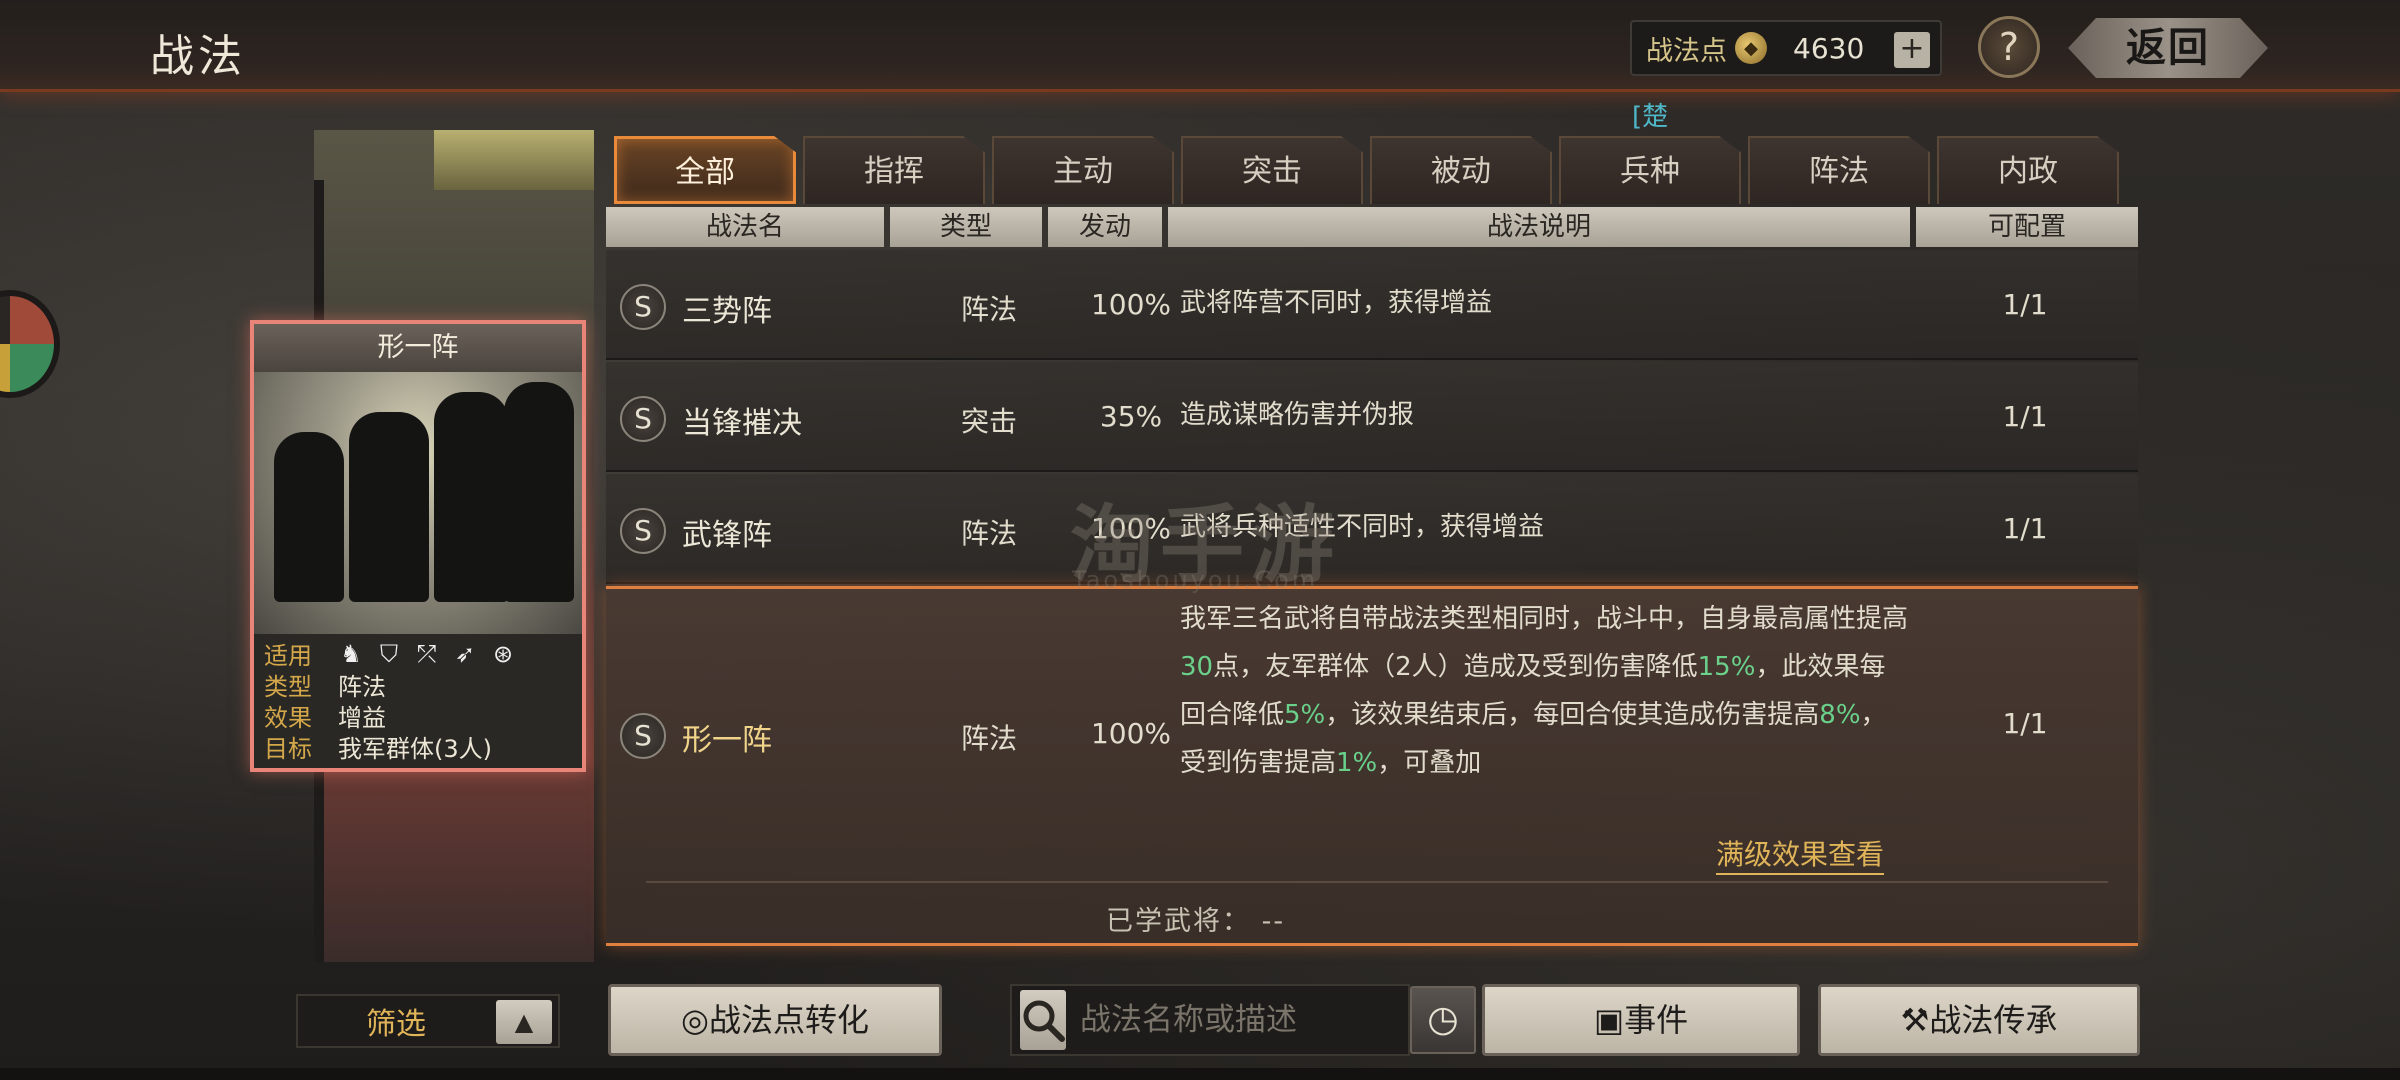 This screenshot has height=1080, width=2400. Describe the element at coordinates (351, 653) in the screenshot. I see `cavalry-icon: ♞` at that location.